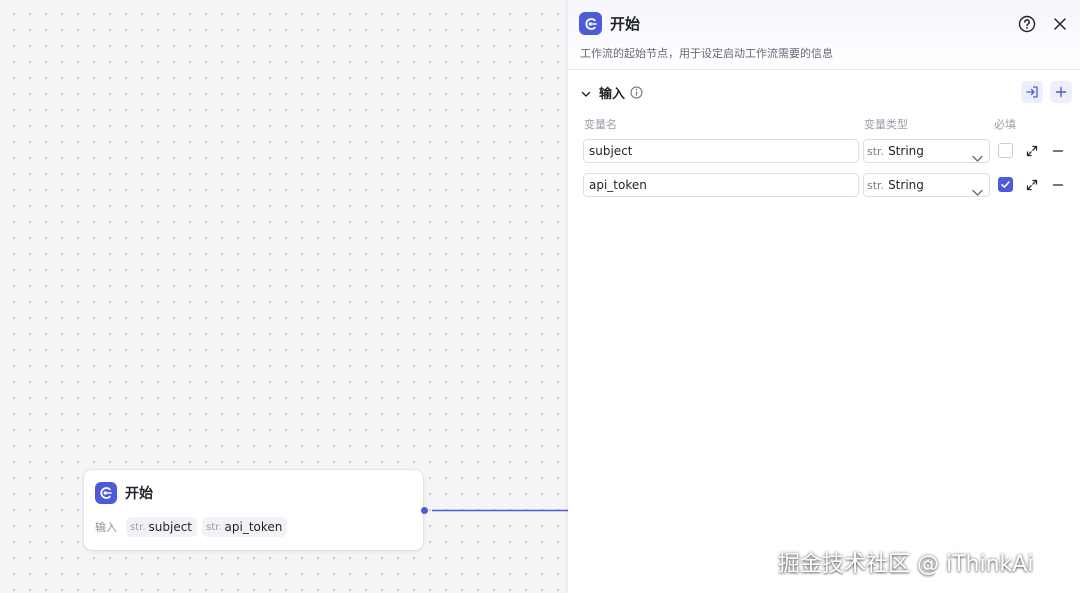  What do you see at coordinates (1032, 92) in the screenshot?
I see `import-icon` at bounding box center [1032, 92].